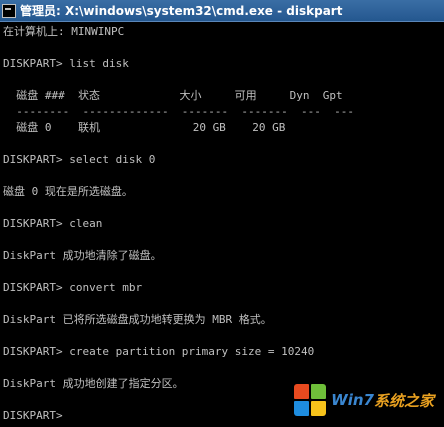 This screenshot has width=444, height=427. Describe the element at coordinates (64, 31) in the screenshot. I see `console-line: 在计算机上: MINWINPC` at that location.